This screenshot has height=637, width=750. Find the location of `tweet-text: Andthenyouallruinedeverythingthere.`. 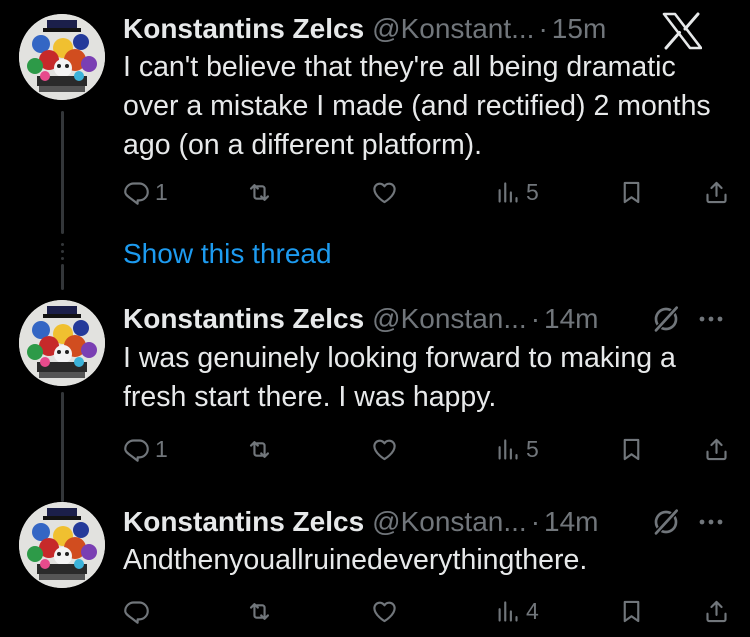

tweet-text: Andthenyouallruinedeverythingthere. is located at coordinates (355, 560).